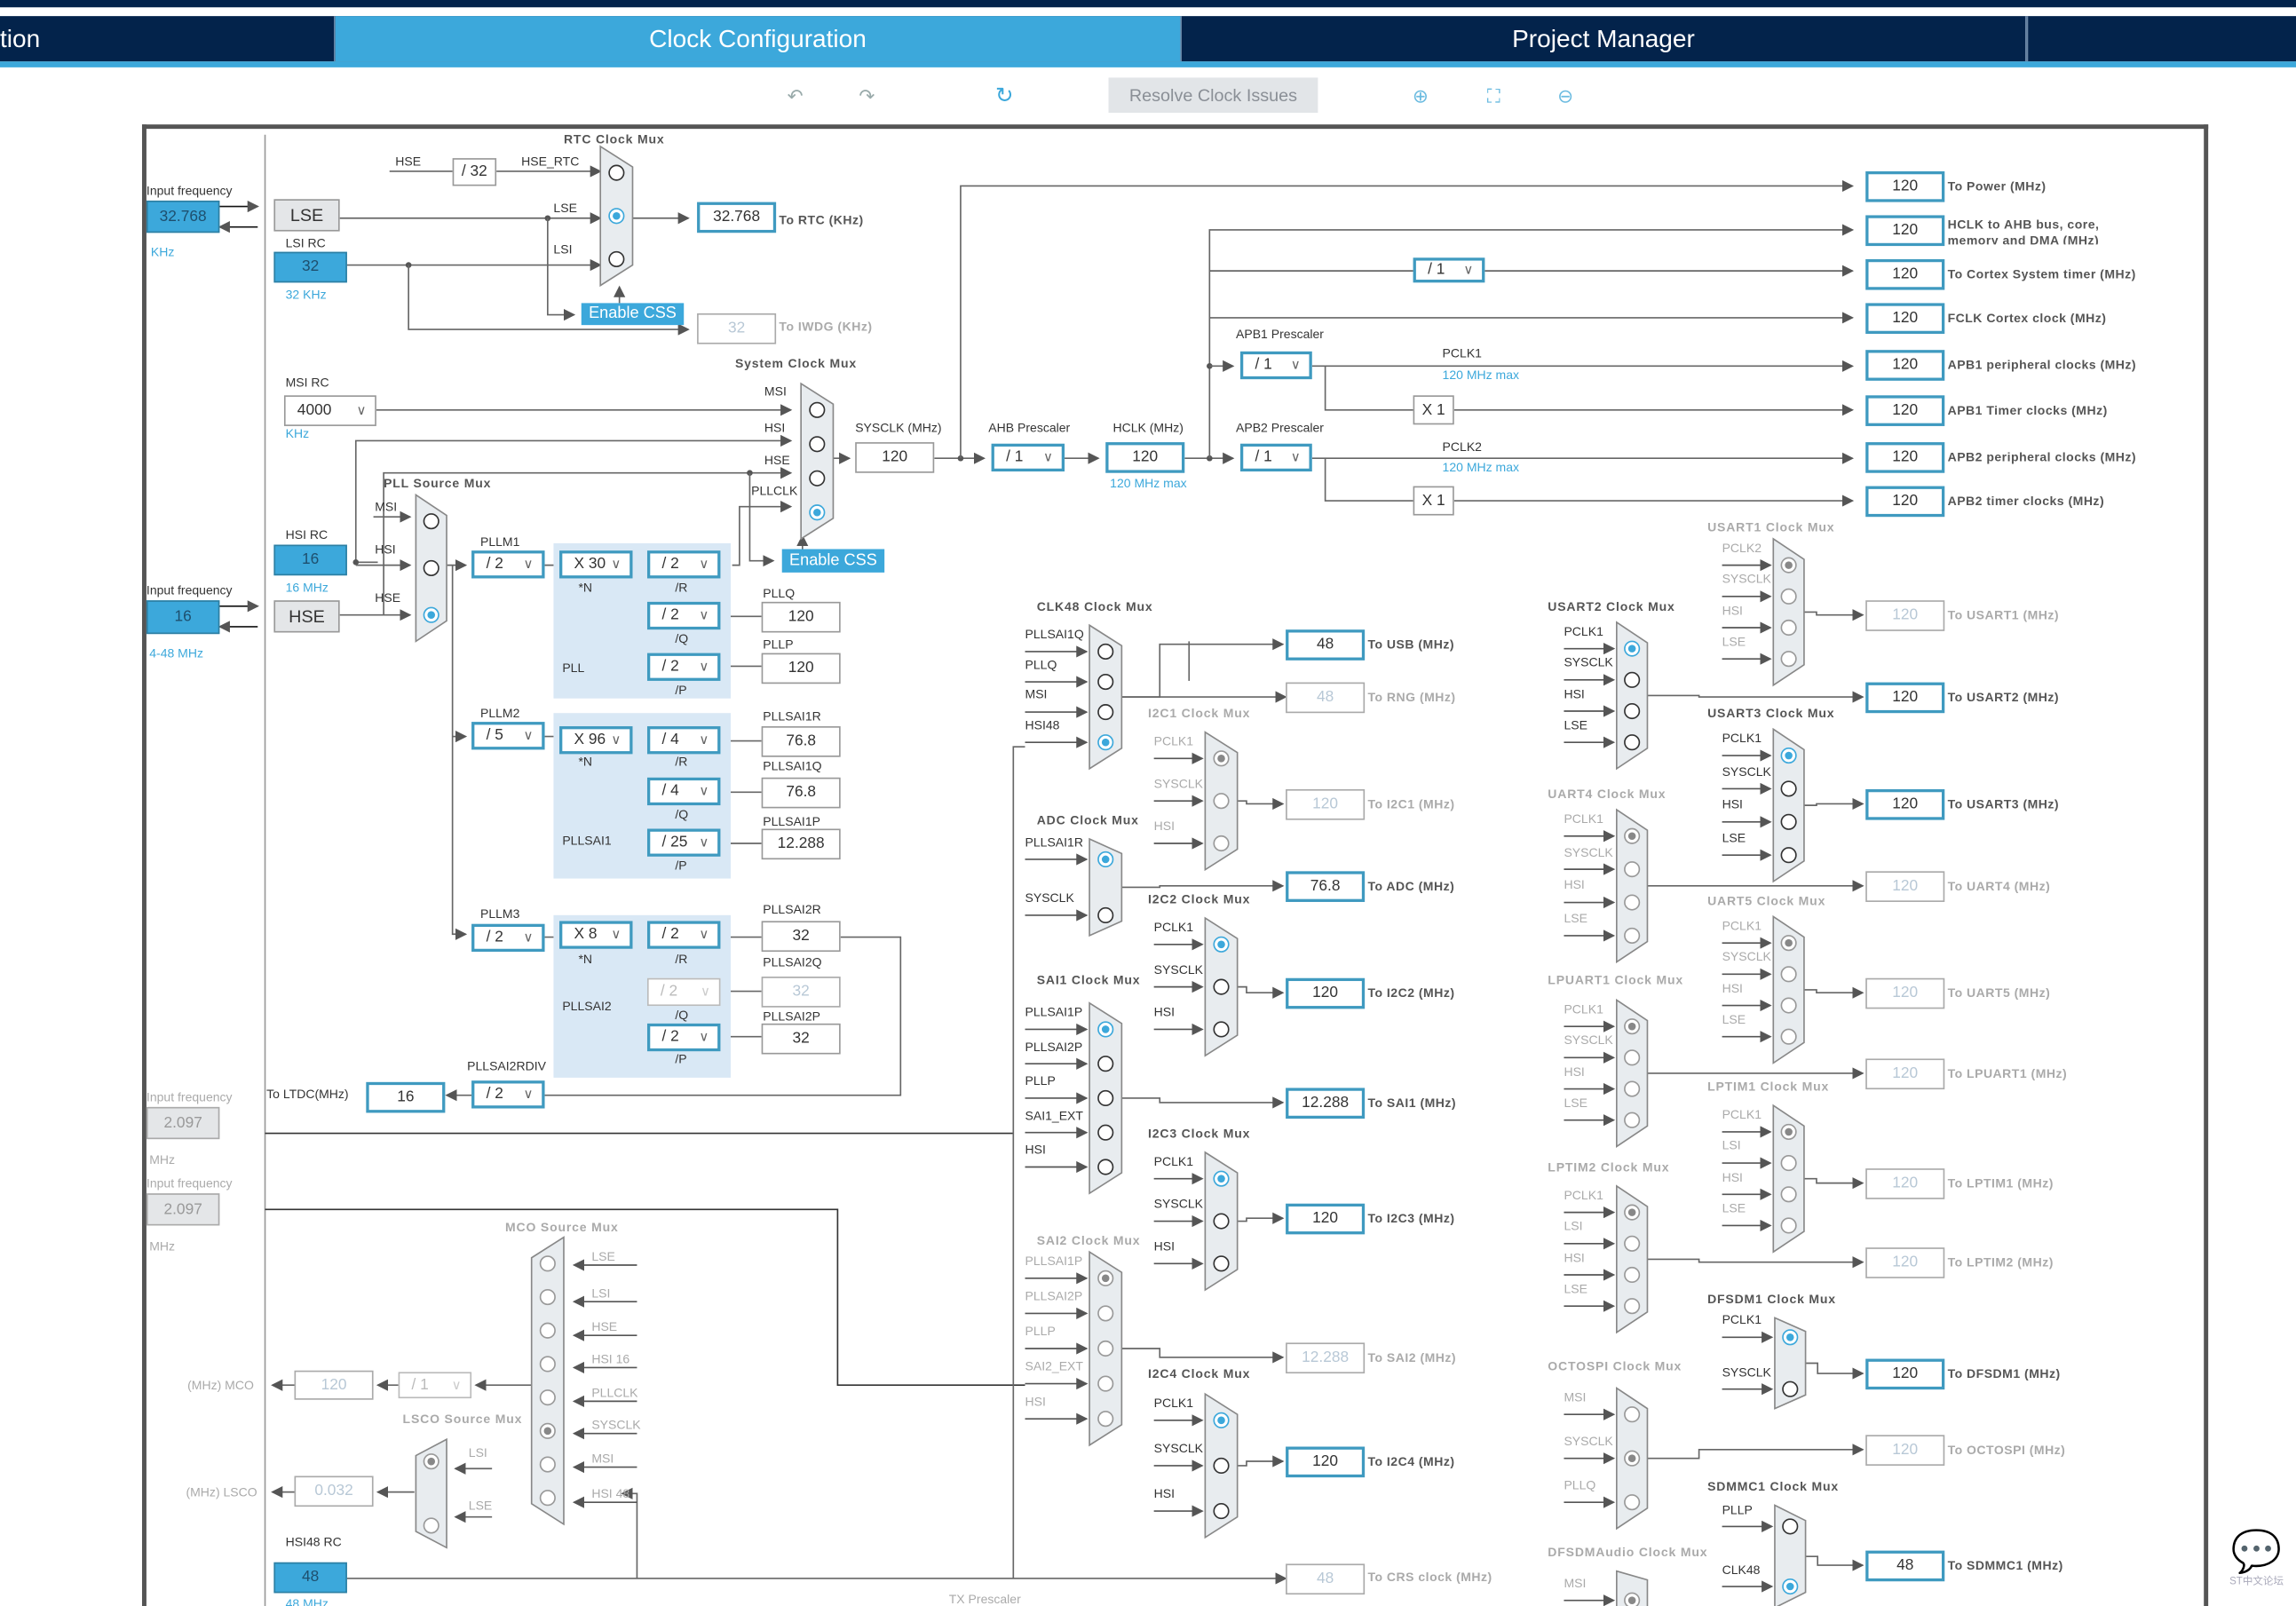 This screenshot has height=1606, width=2296. What do you see at coordinates (435, 1385) in the screenshot?
I see `mco-divider-select: / 1 ∨` at bounding box center [435, 1385].